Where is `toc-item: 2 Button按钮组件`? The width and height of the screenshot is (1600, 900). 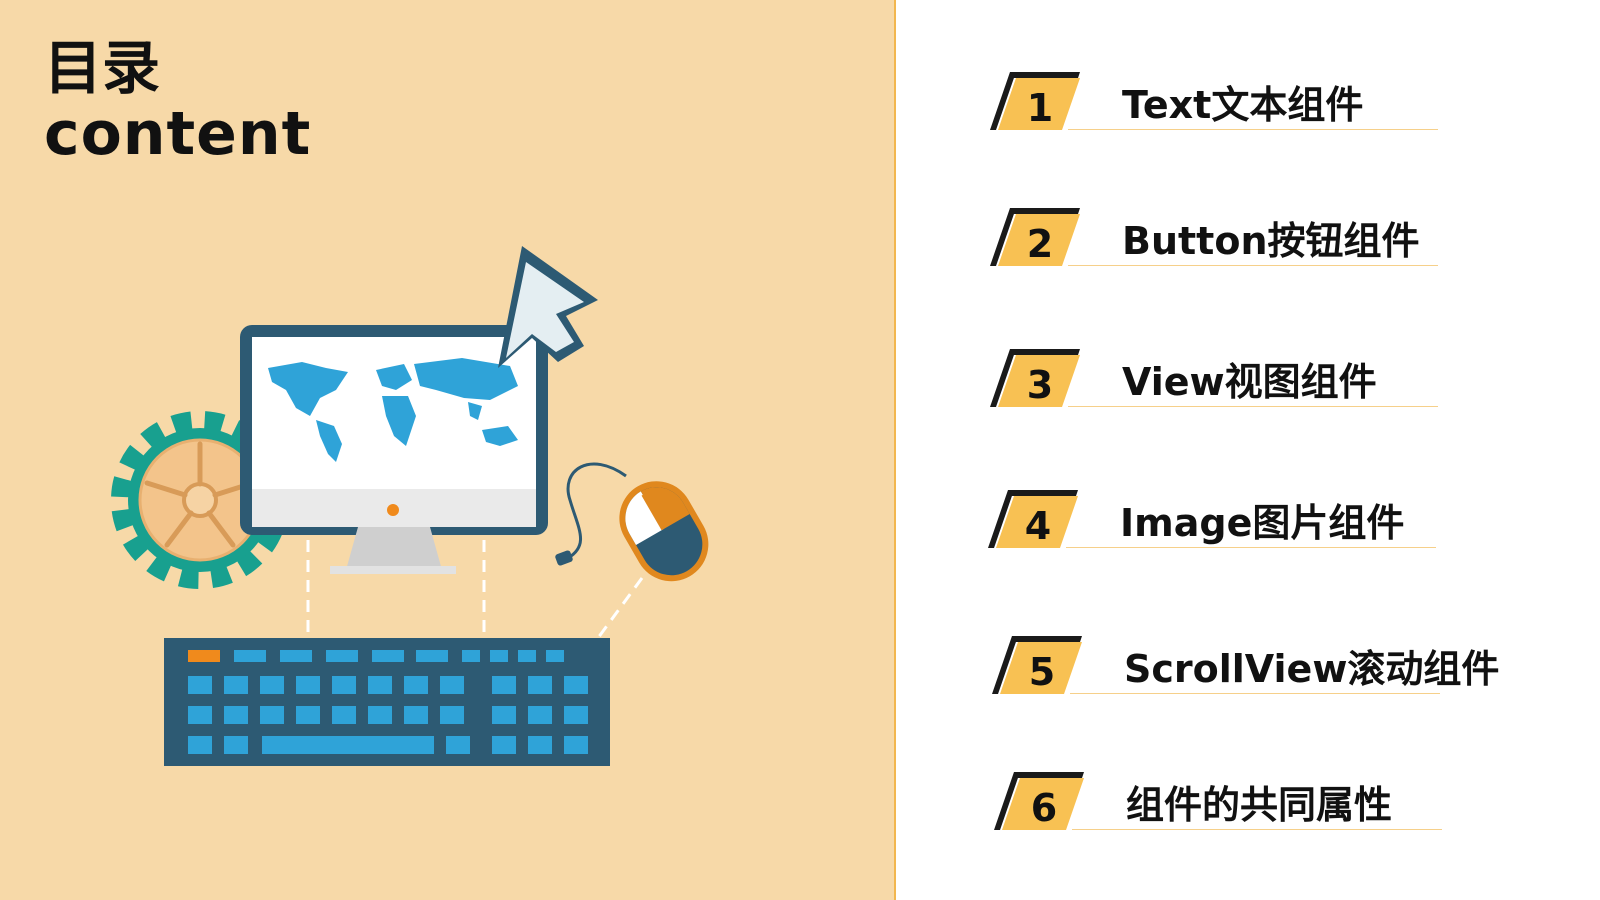 toc-item: 2 Button按钮组件 is located at coordinates (1294, 243).